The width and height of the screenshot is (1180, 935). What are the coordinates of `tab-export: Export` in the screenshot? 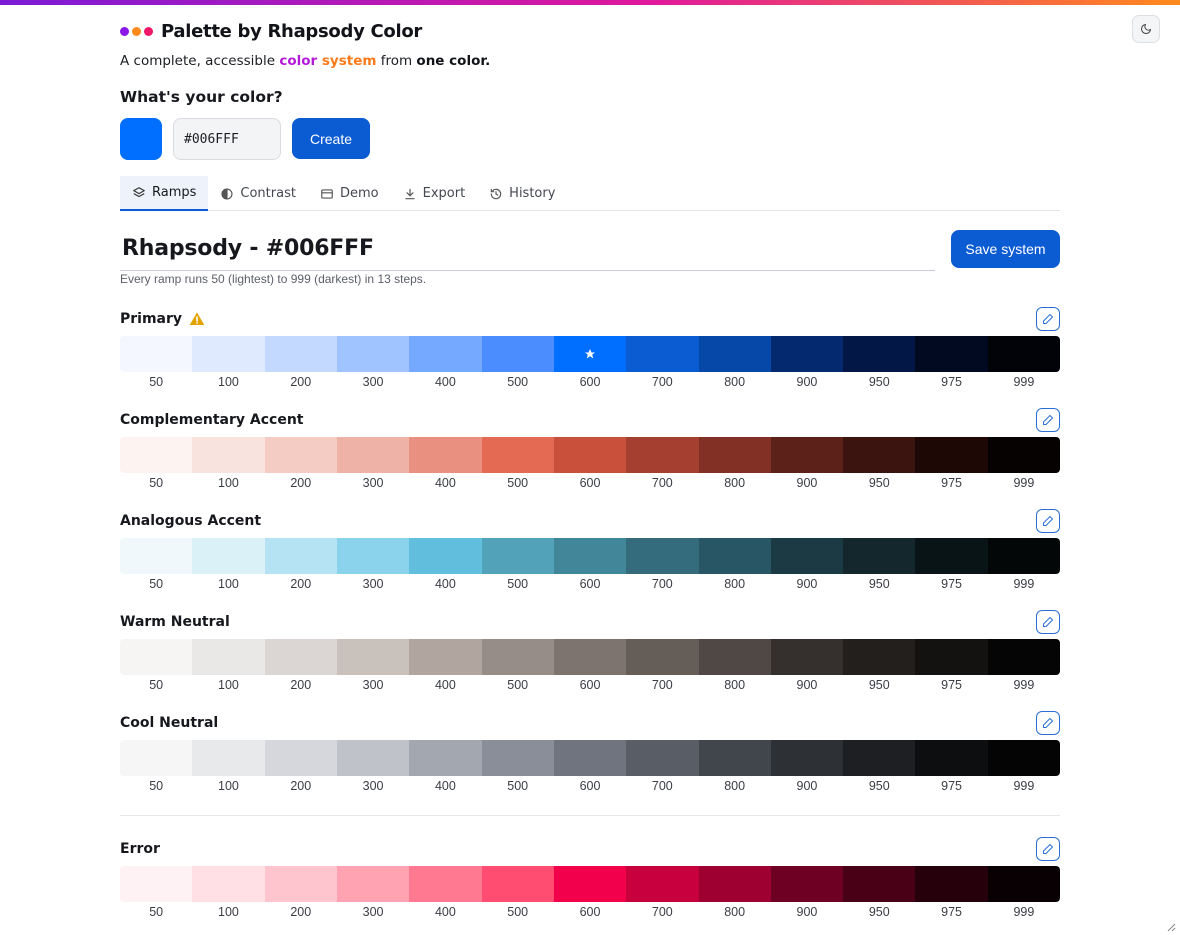 It's located at (434, 193).